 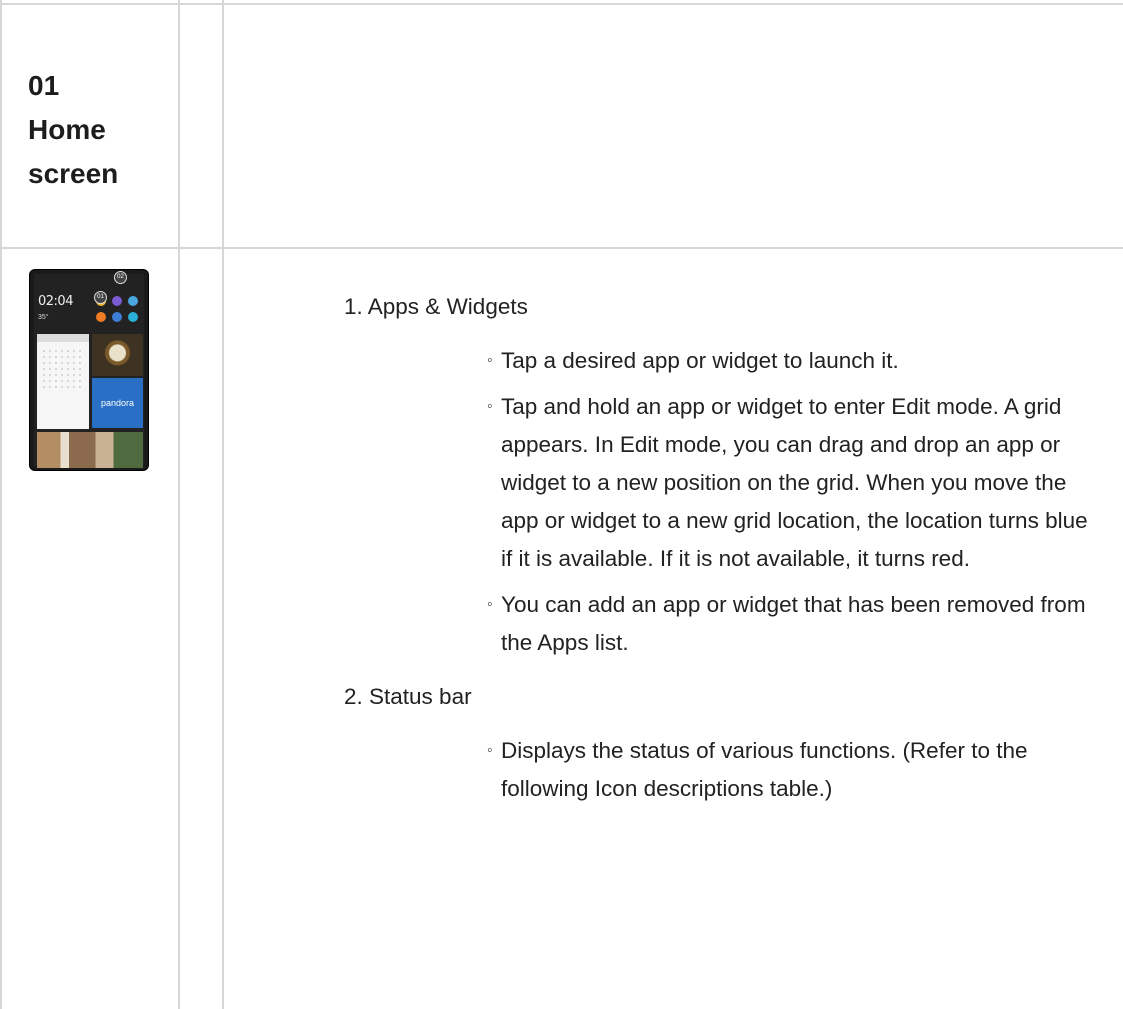 I want to click on item-title-status-bar: 2. Status bar, so click(x=408, y=696).